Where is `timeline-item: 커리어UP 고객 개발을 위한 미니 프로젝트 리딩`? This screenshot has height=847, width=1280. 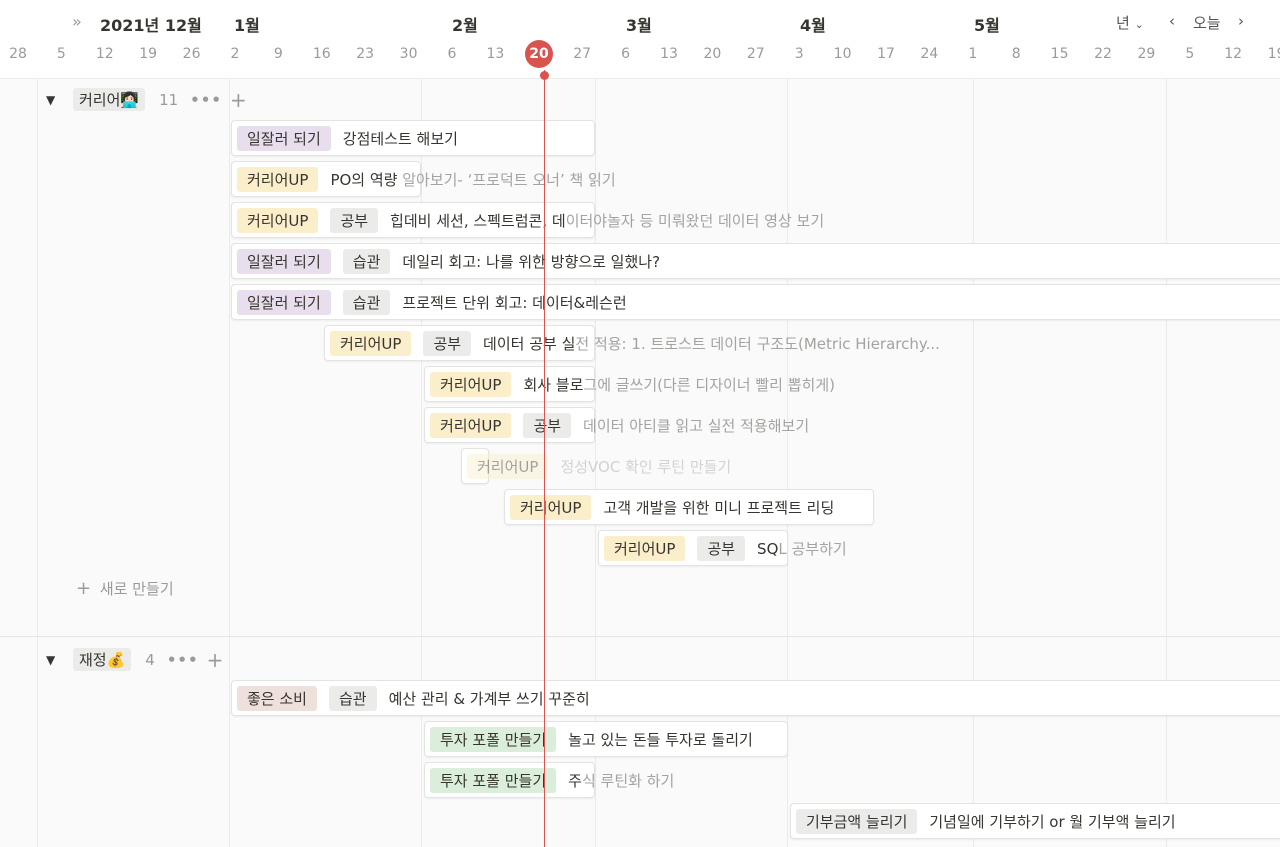 timeline-item: 커리어UP 고객 개발을 위한 미니 프로젝트 리딩 is located at coordinates (689, 507).